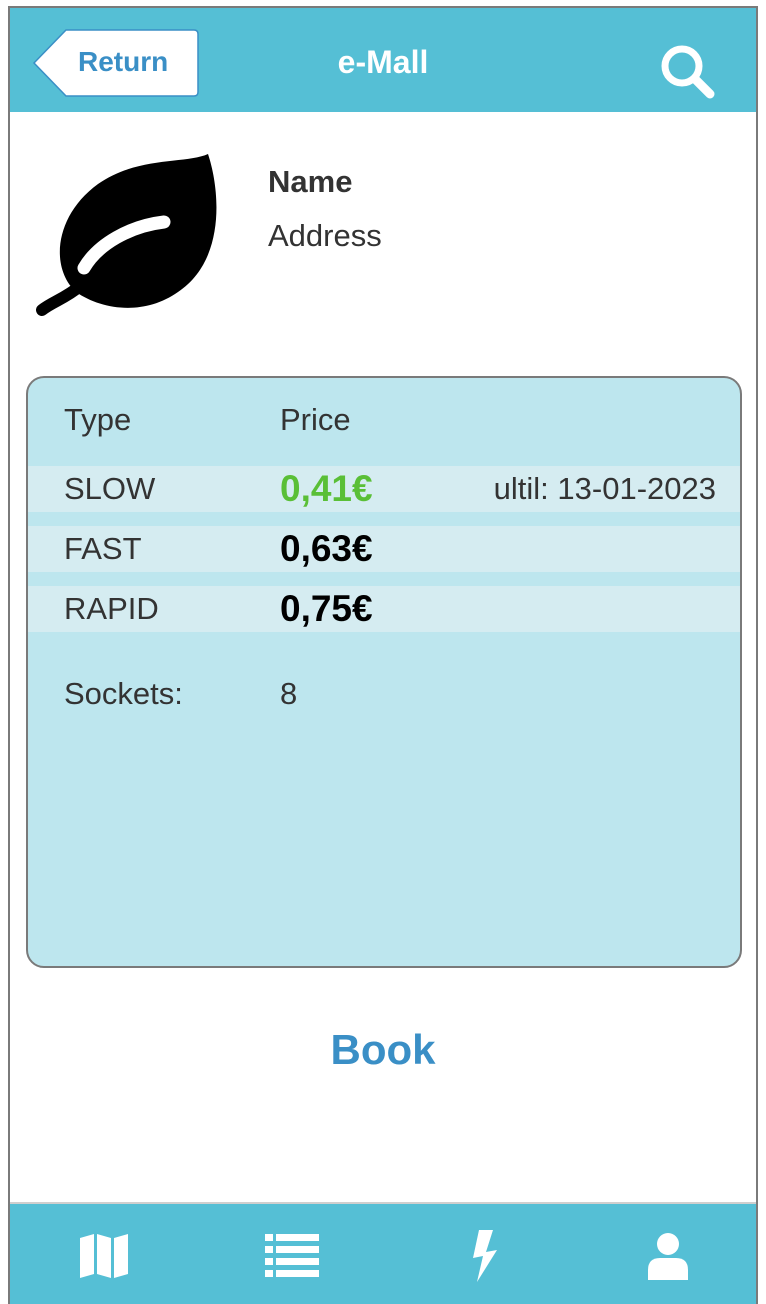 The image size is (766, 1304). Describe the element at coordinates (325, 235) in the screenshot. I see `station-address: Address` at that location.